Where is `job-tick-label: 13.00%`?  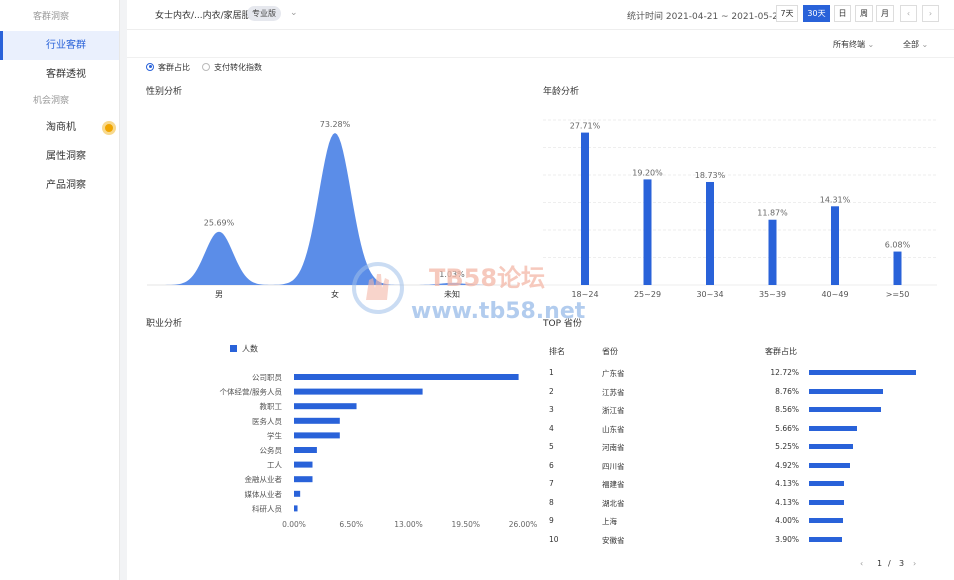
job-tick-label: 13.00% is located at coordinates (408, 524).